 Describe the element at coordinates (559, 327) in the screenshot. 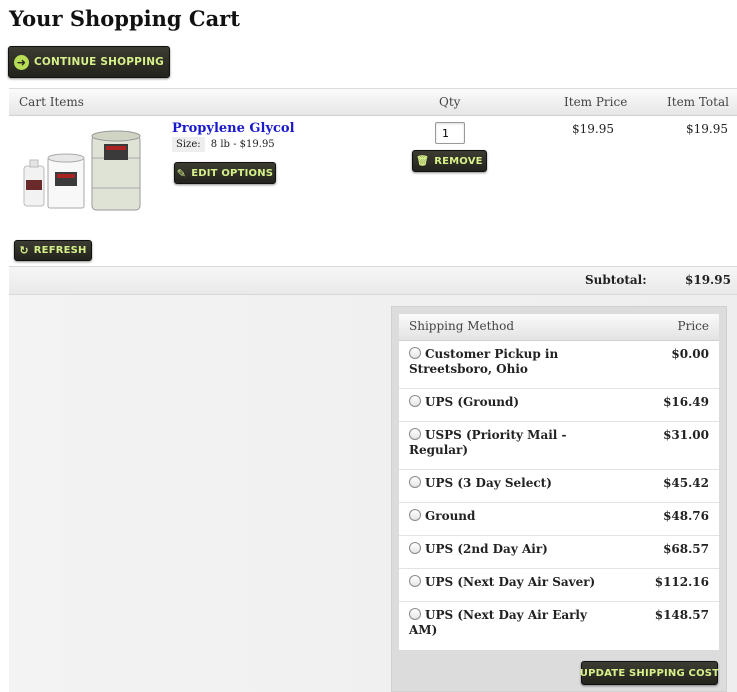

I see `shipping-header: Shipping Method Price` at that location.